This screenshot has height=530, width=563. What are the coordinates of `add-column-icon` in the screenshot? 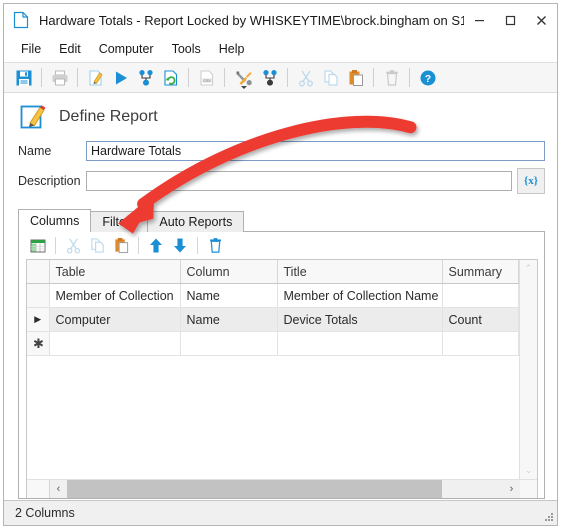 It's located at (38, 246).